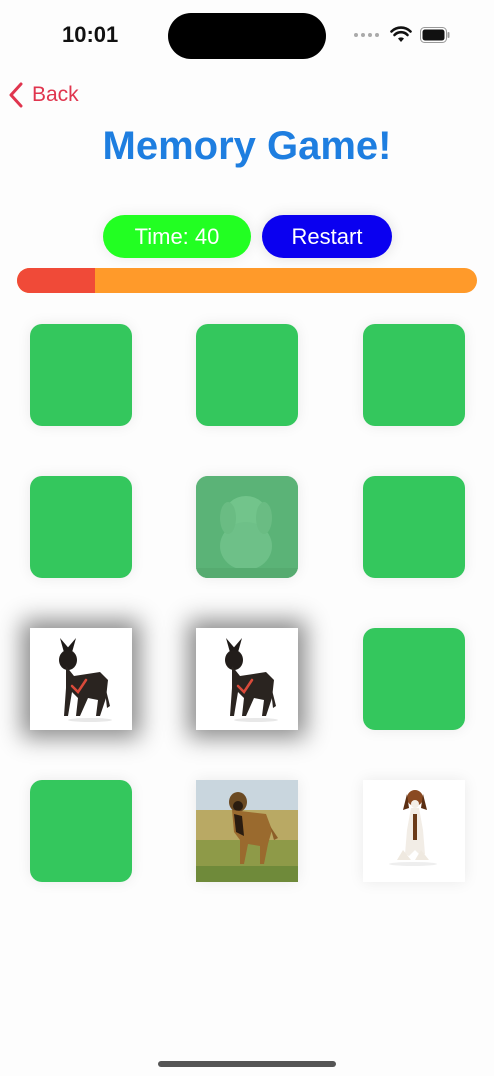  I want to click on fluffy-white-dog-image, so click(247, 527).